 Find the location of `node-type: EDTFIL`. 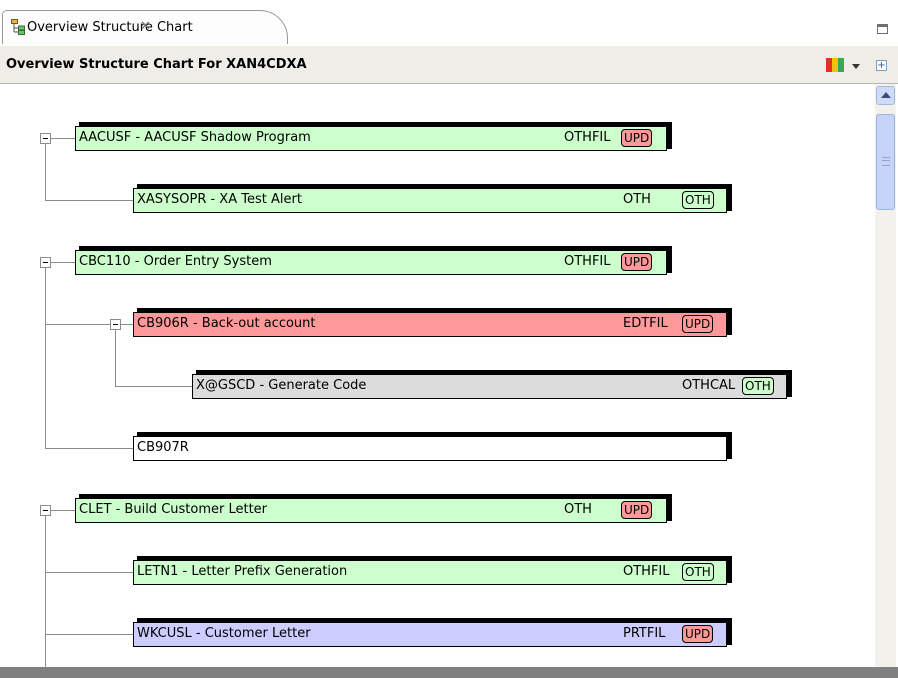

node-type: EDTFIL is located at coordinates (645, 323).